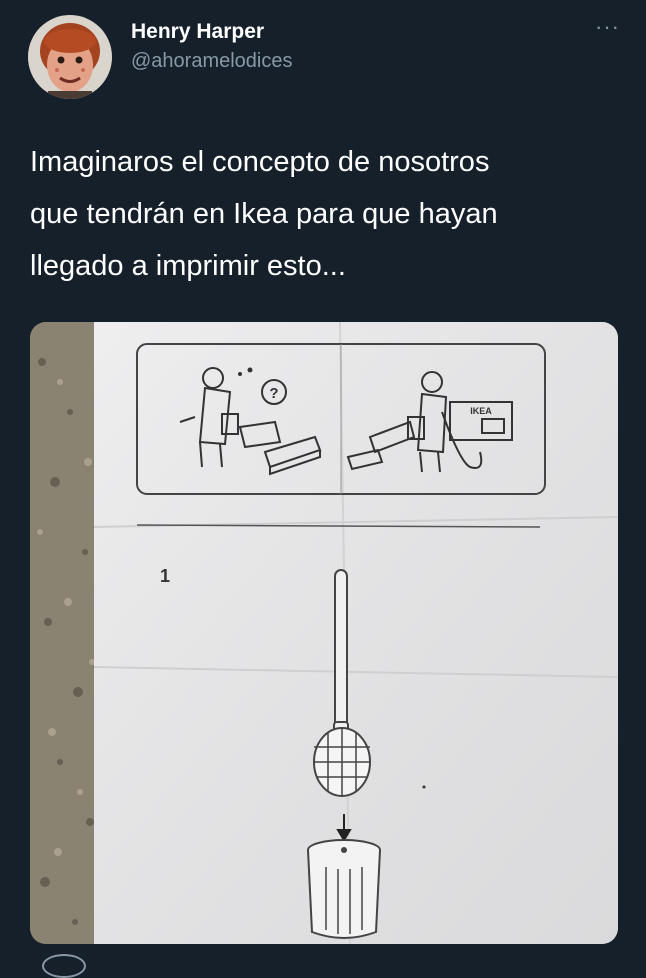  I want to click on avatar, so click(70, 57).